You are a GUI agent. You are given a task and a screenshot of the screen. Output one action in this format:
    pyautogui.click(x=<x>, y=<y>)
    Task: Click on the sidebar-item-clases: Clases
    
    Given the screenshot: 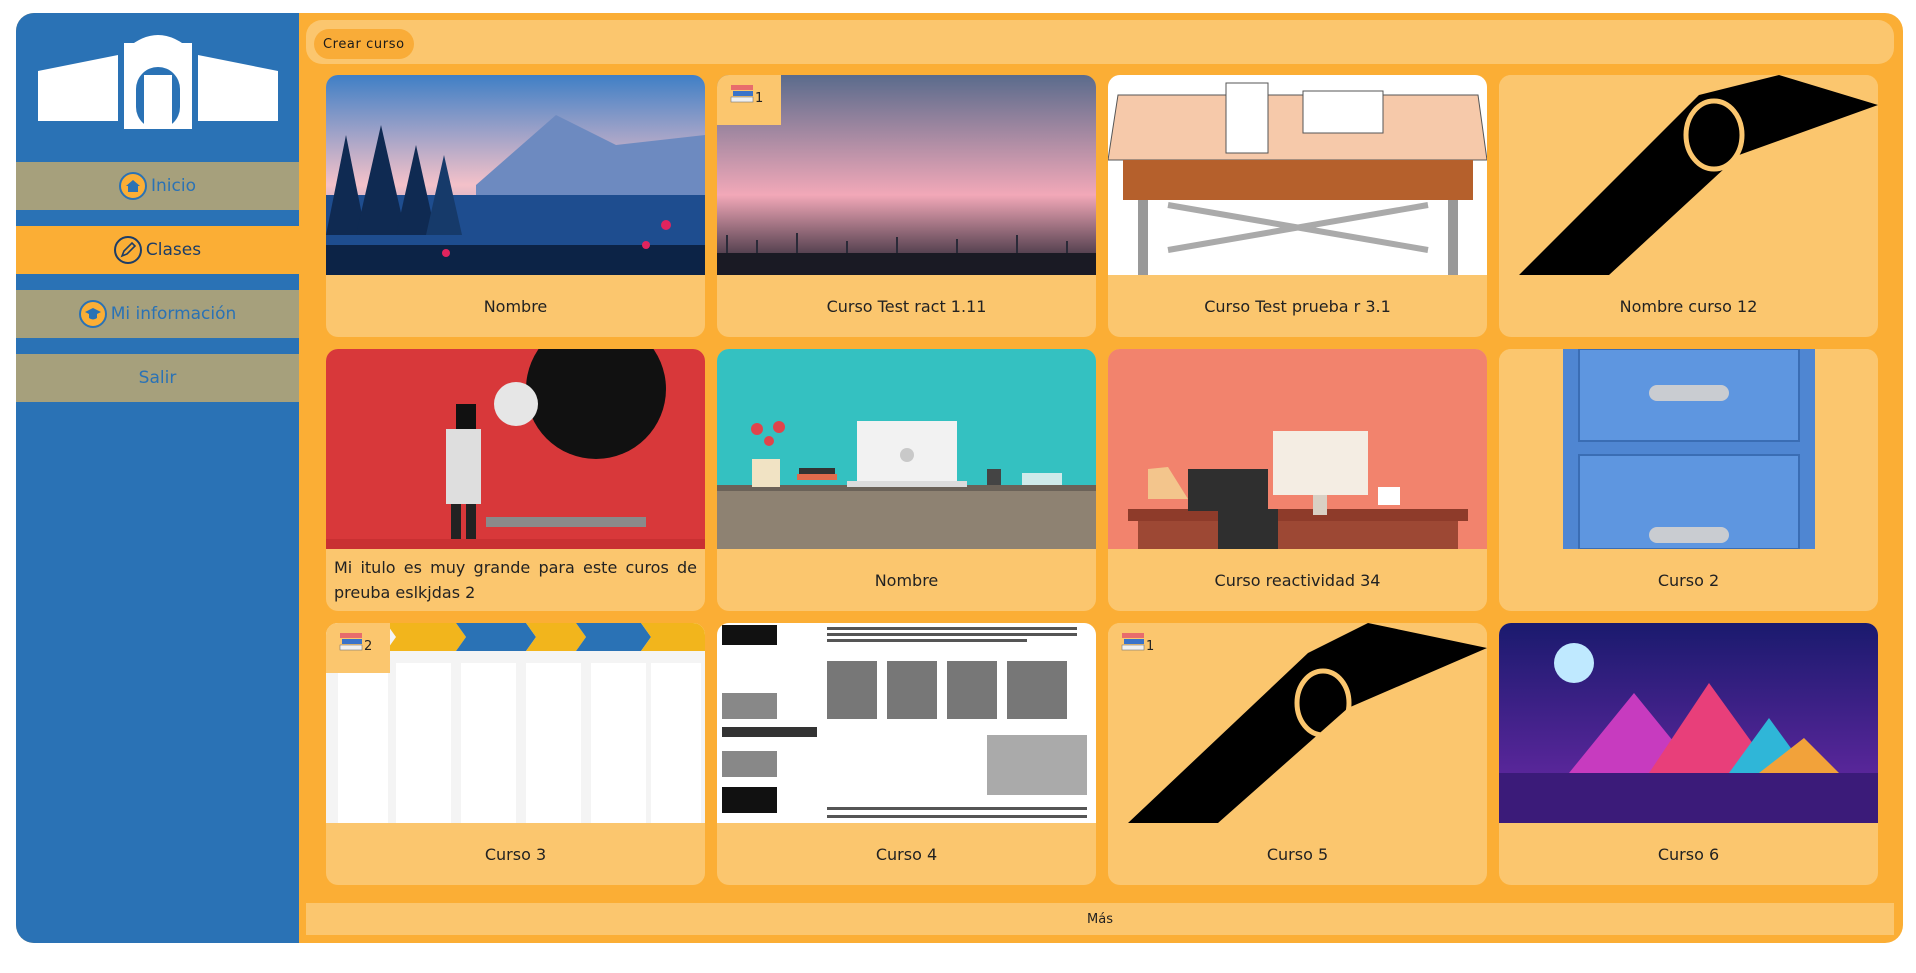 What is the action you would take?
    pyautogui.click(x=157, y=250)
    